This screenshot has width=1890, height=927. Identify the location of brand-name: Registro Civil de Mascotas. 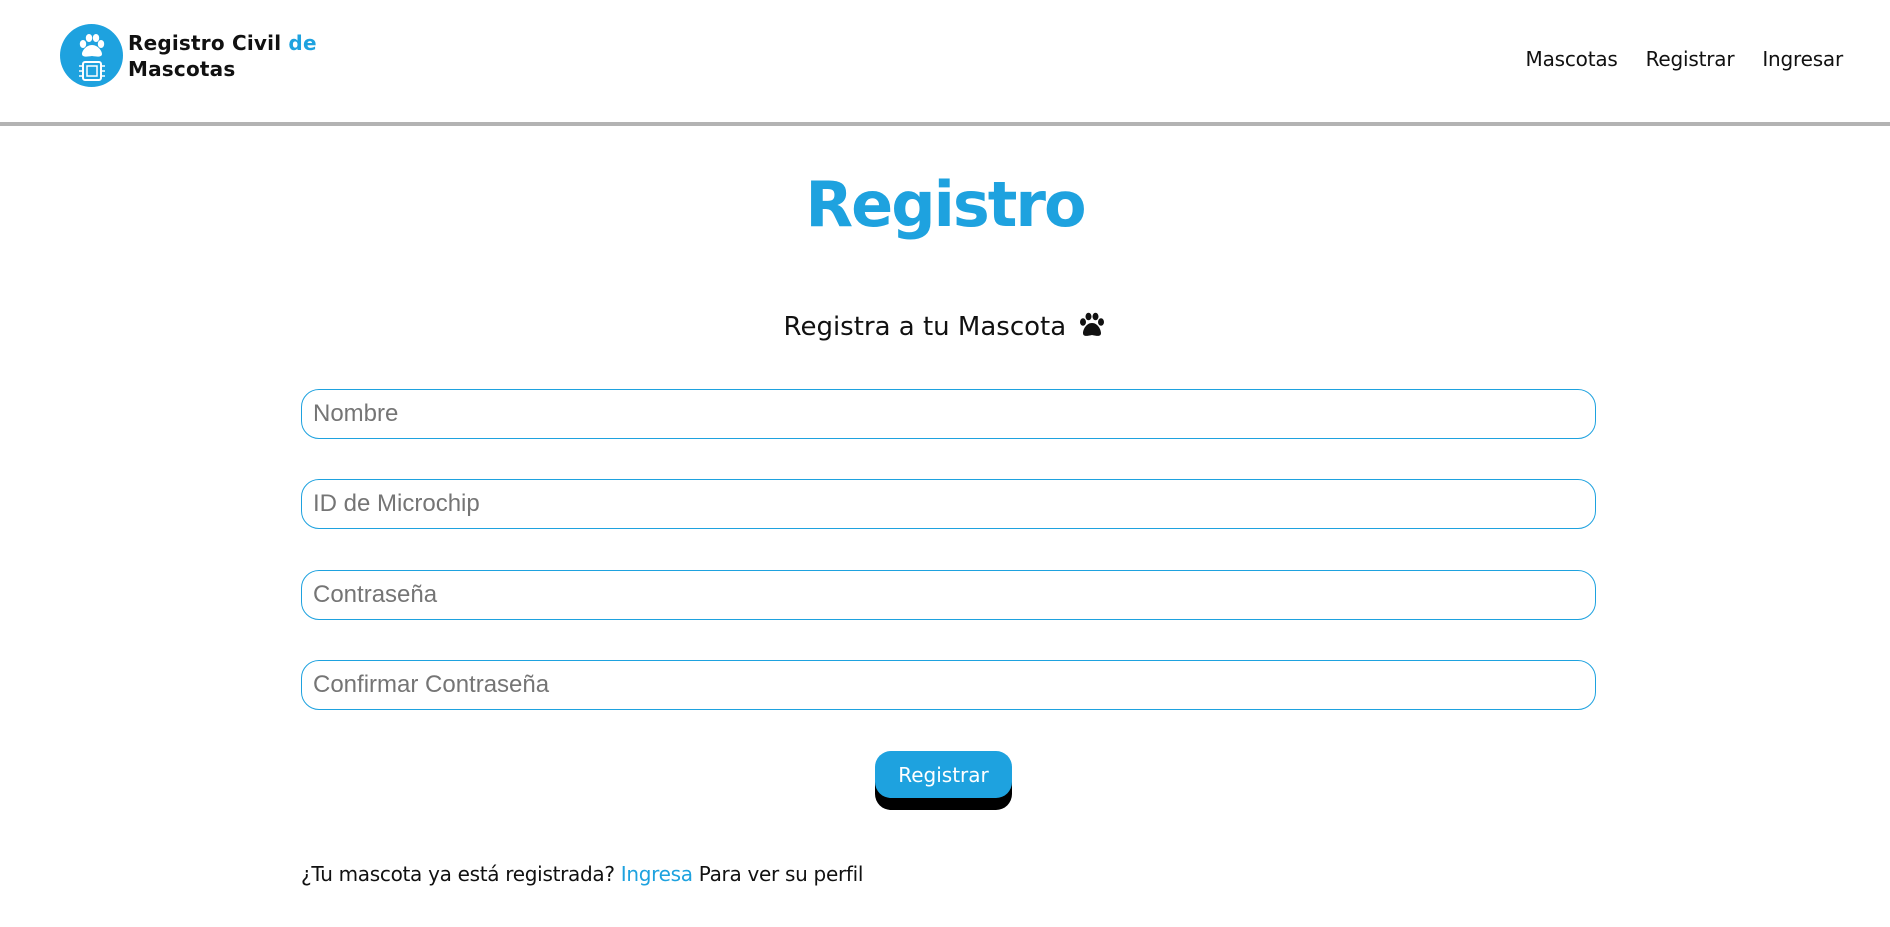
(222, 56).